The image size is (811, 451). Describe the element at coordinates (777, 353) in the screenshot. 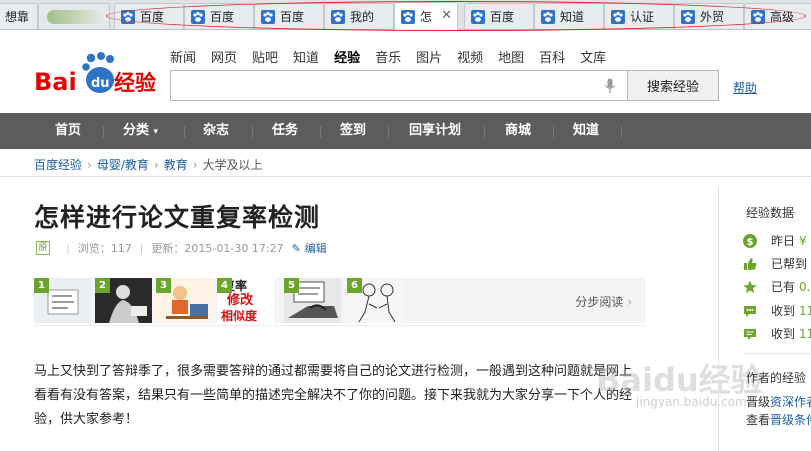

I see `sidebar-divider` at that location.